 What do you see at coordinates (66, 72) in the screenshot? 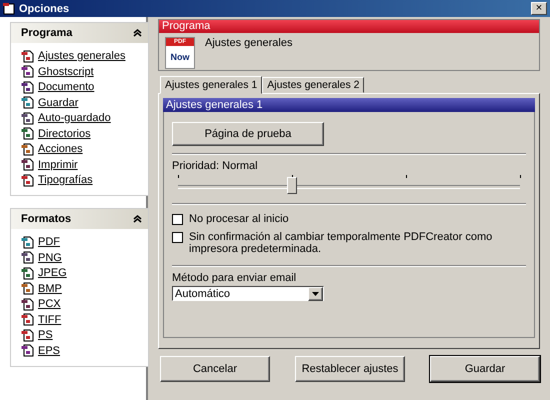
I see `sidebar-link: Ghostscript` at bounding box center [66, 72].